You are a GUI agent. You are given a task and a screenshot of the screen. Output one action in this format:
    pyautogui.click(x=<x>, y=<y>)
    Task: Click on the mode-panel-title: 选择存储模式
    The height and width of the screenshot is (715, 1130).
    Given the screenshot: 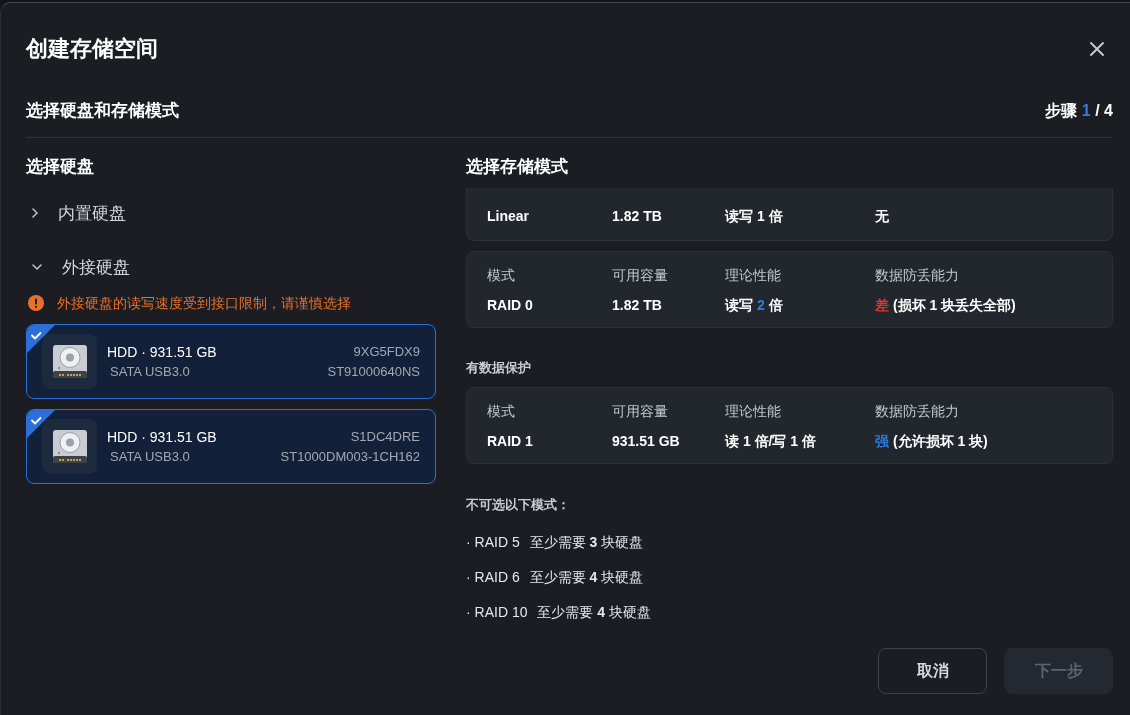 What is the action you would take?
    pyautogui.click(x=517, y=167)
    